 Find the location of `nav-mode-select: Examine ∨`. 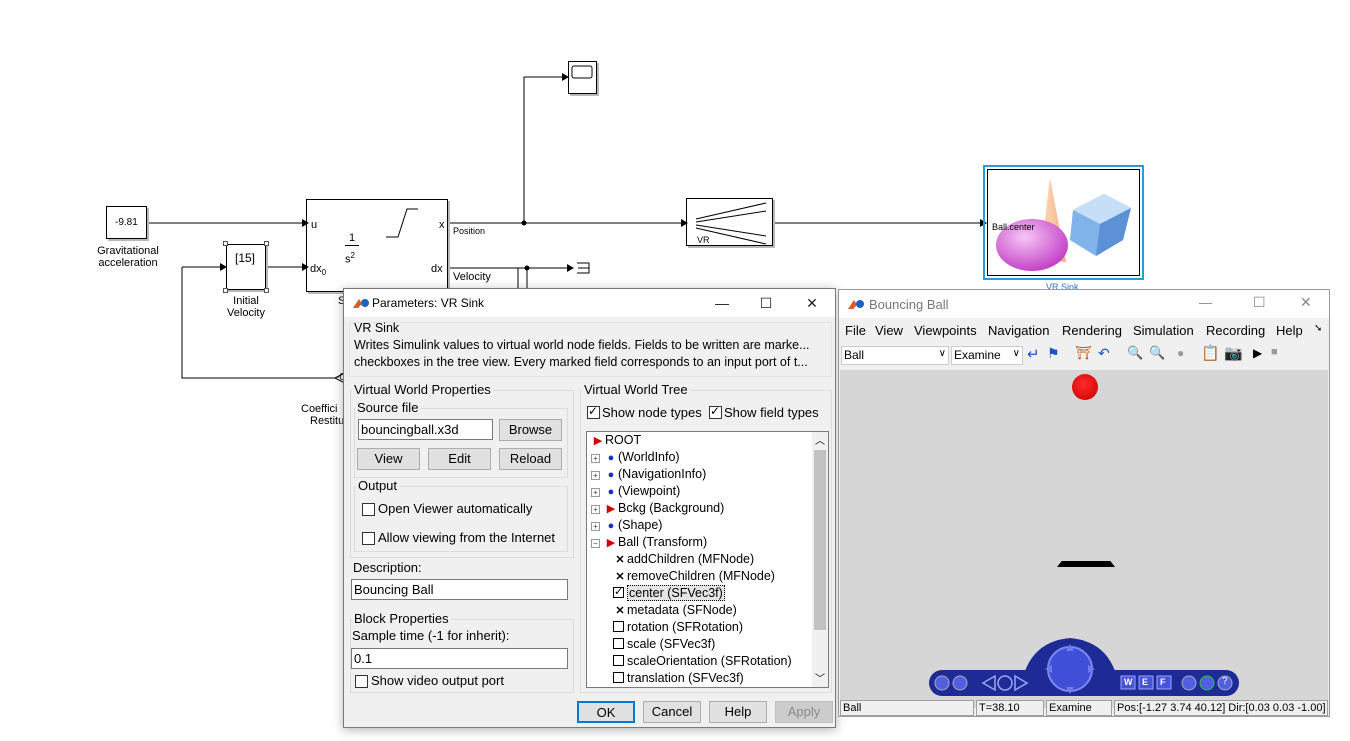

nav-mode-select: Examine ∨ is located at coordinates (987, 355).